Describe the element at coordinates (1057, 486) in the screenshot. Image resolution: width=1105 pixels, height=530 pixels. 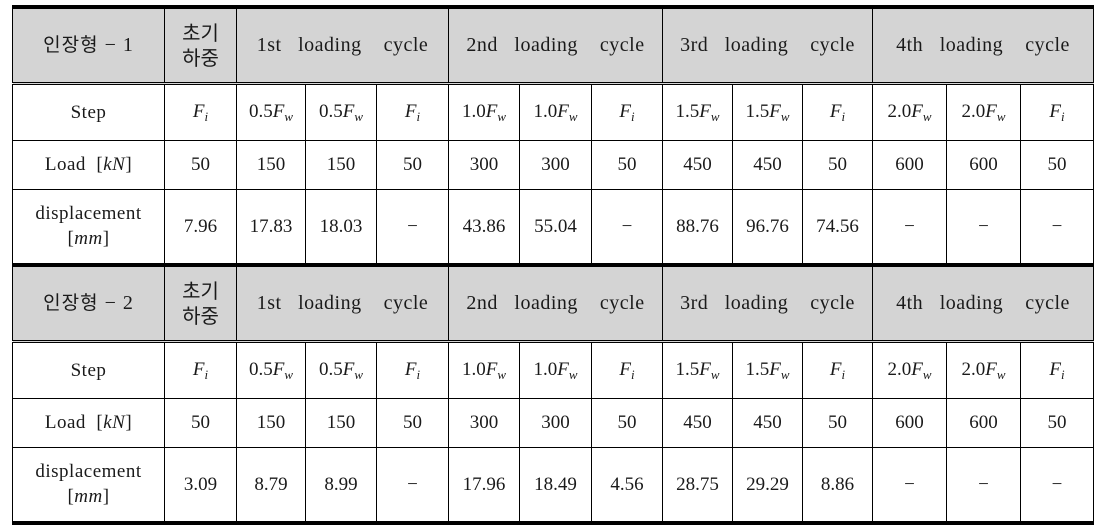
I see `displacement-cell-2-13: −` at that location.